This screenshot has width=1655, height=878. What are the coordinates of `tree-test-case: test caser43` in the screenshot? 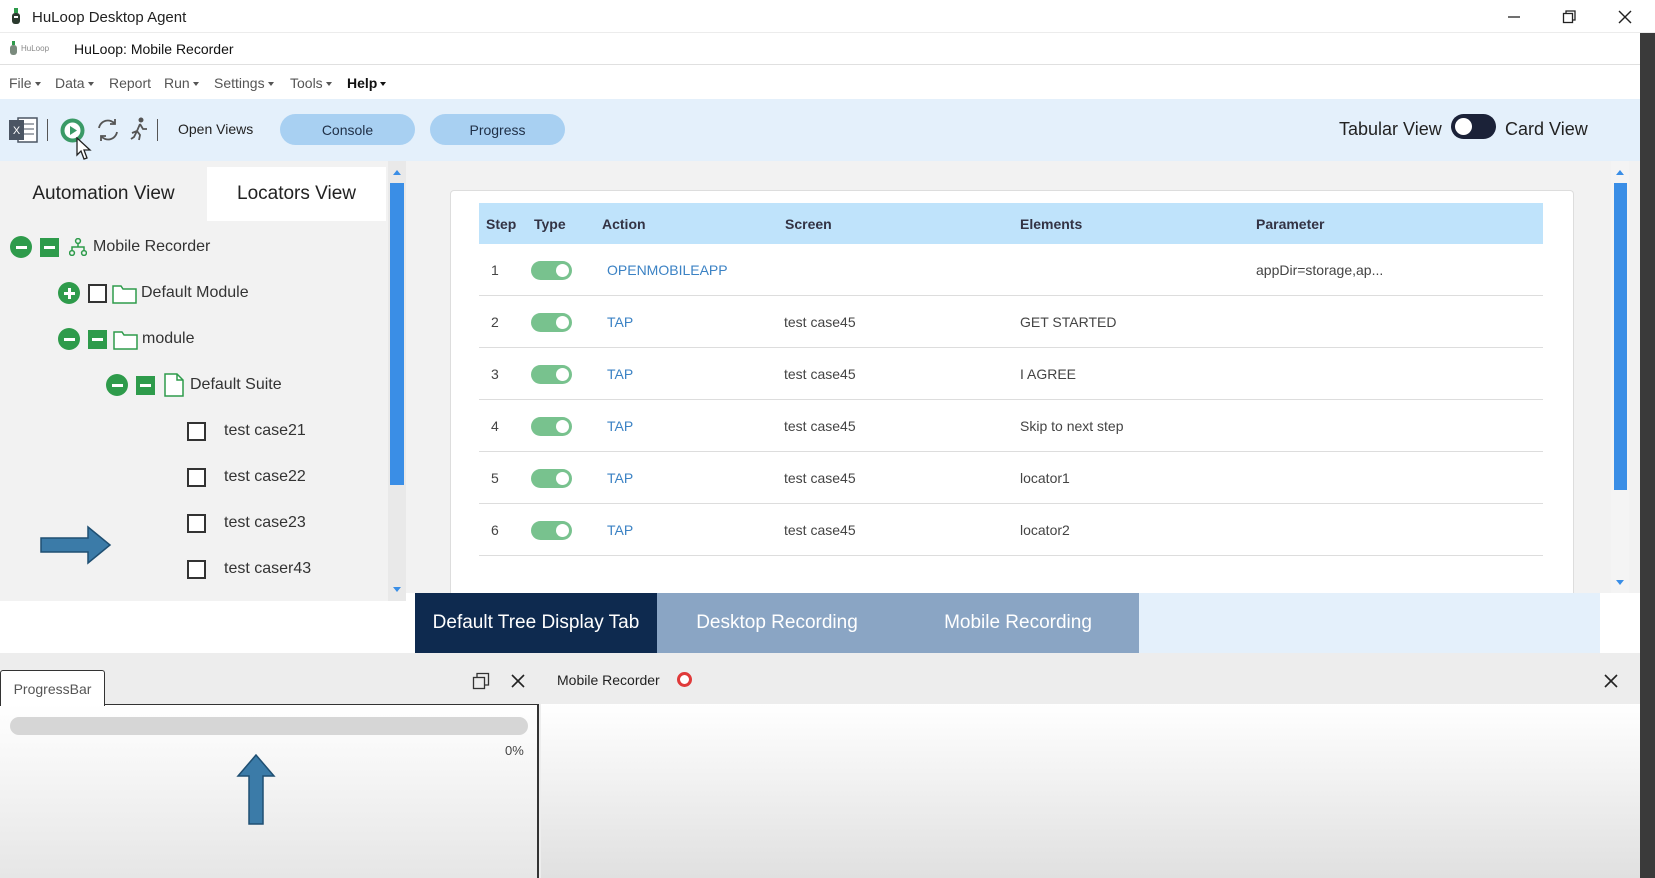 It's located at (249, 569).